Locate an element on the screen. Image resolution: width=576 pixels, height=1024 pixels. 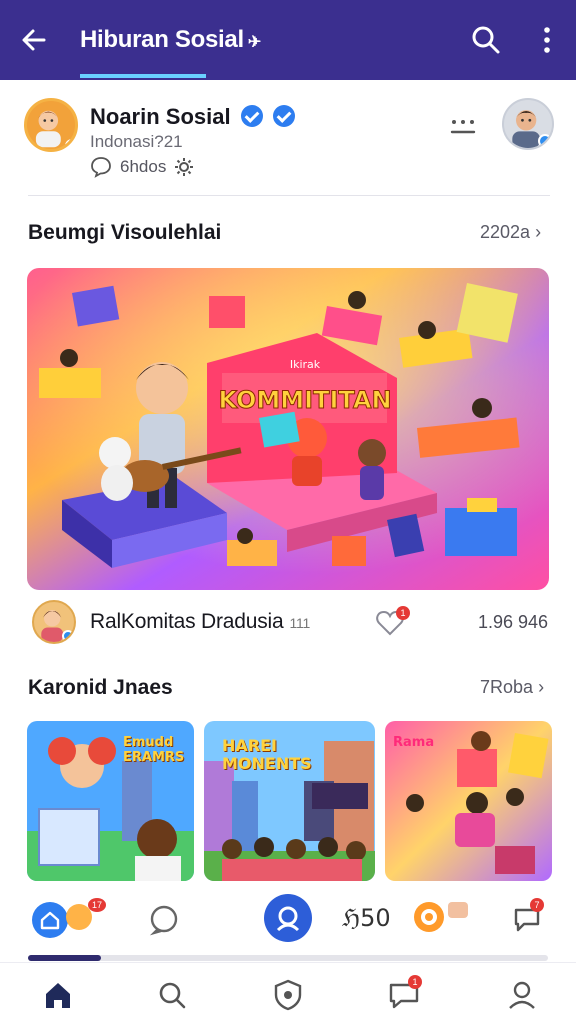
back-arrow-icon is located at coordinates (34, 40).